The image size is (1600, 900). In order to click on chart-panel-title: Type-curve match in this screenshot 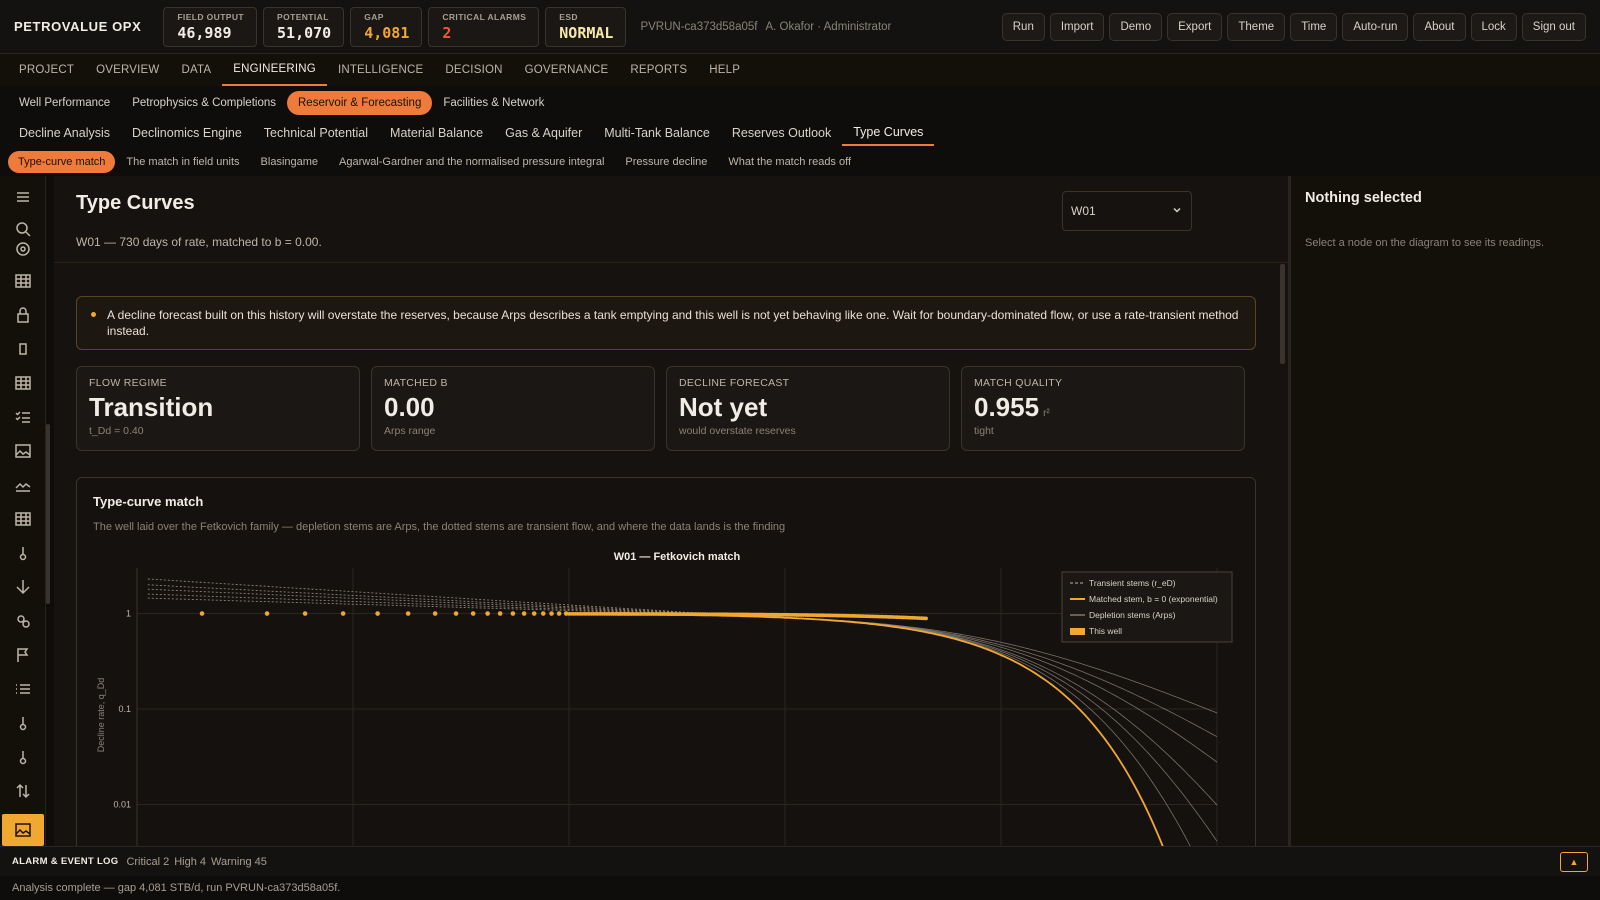, I will do `click(148, 501)`.